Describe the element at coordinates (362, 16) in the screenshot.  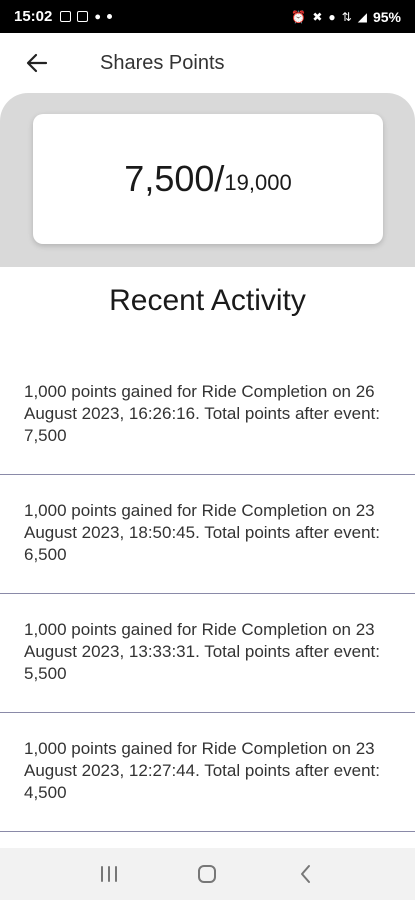
I see `signal-icon: ◢` at that location.